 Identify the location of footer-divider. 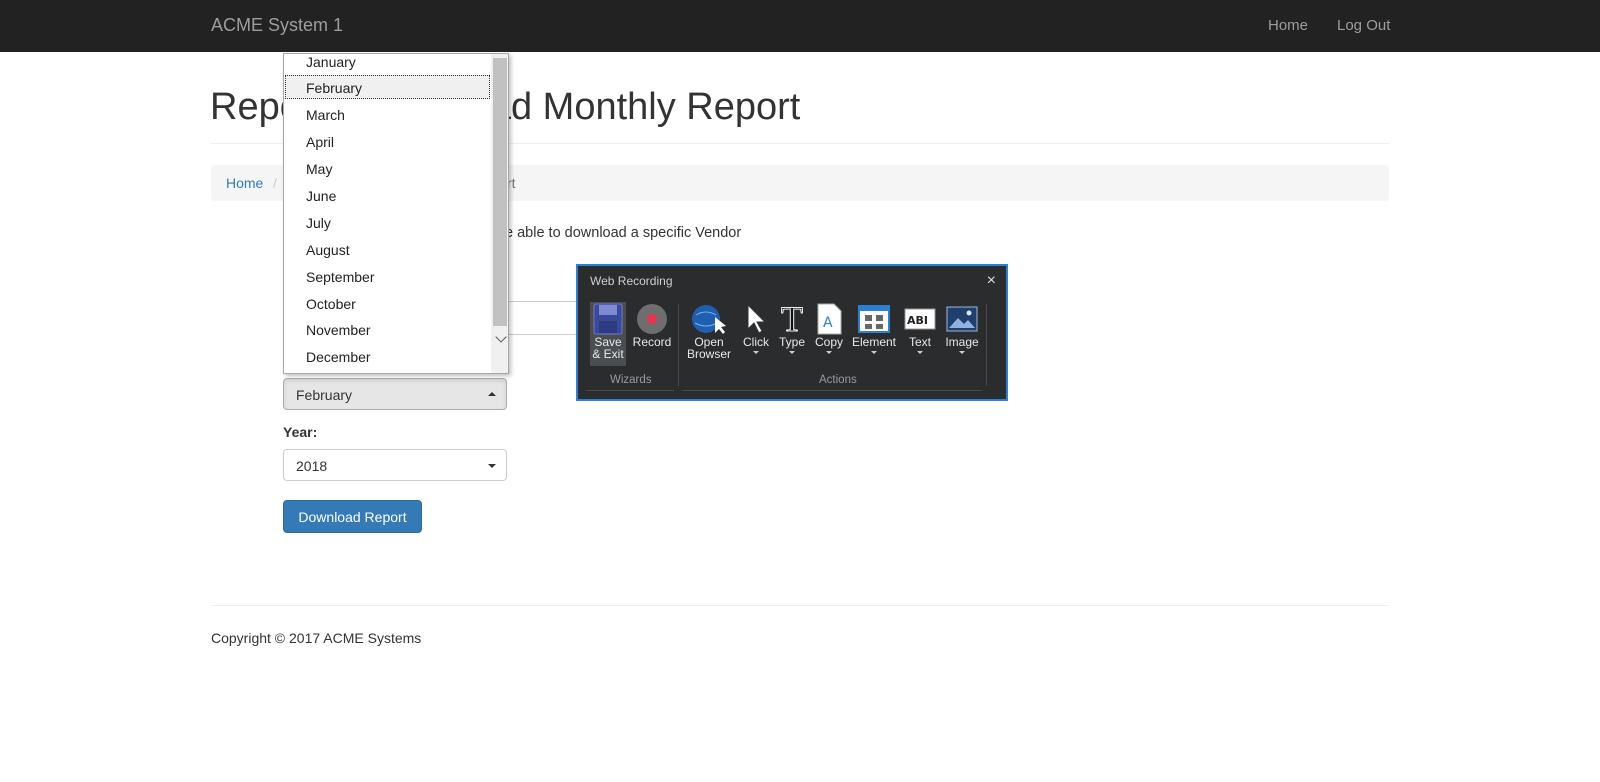
(800, 605).